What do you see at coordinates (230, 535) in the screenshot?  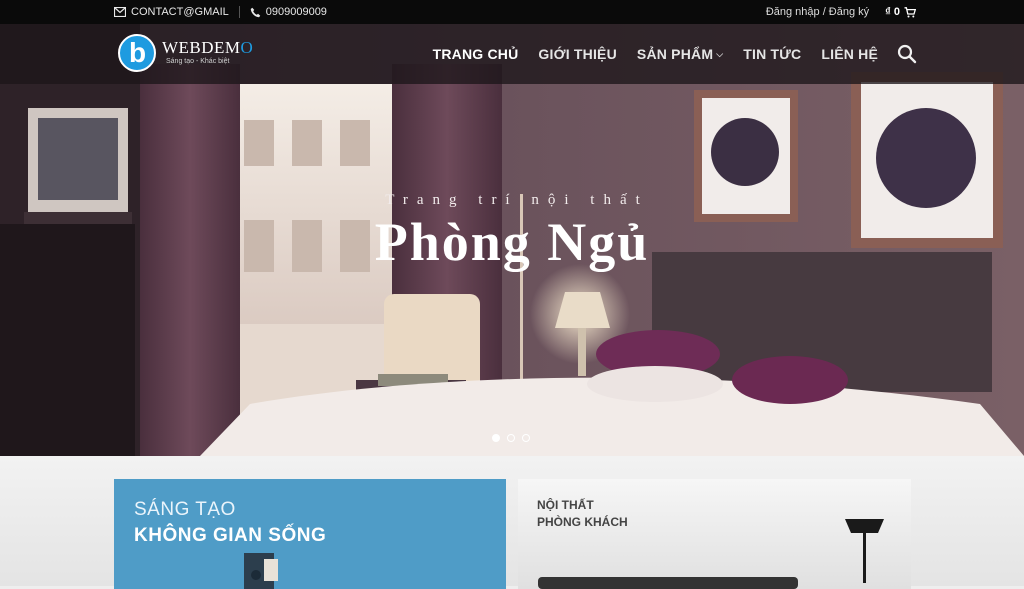 I see `banner-living-space-line2: KHÔNG GIAN SỐNG` at bounding box center [230, 535].